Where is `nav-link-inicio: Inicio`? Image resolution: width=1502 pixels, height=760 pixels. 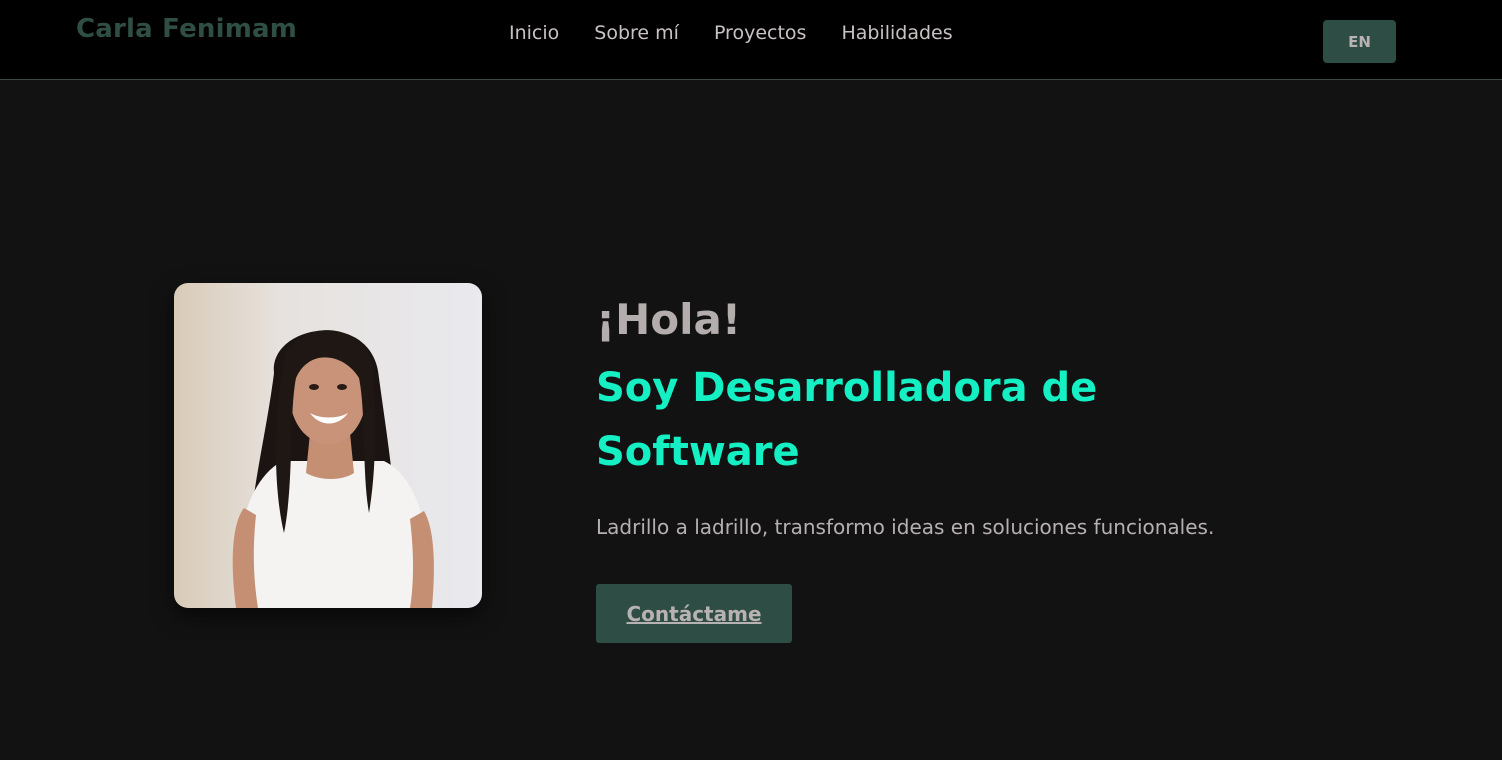
nav-link-inicio: Inicio is located at coordinates (534, 33).